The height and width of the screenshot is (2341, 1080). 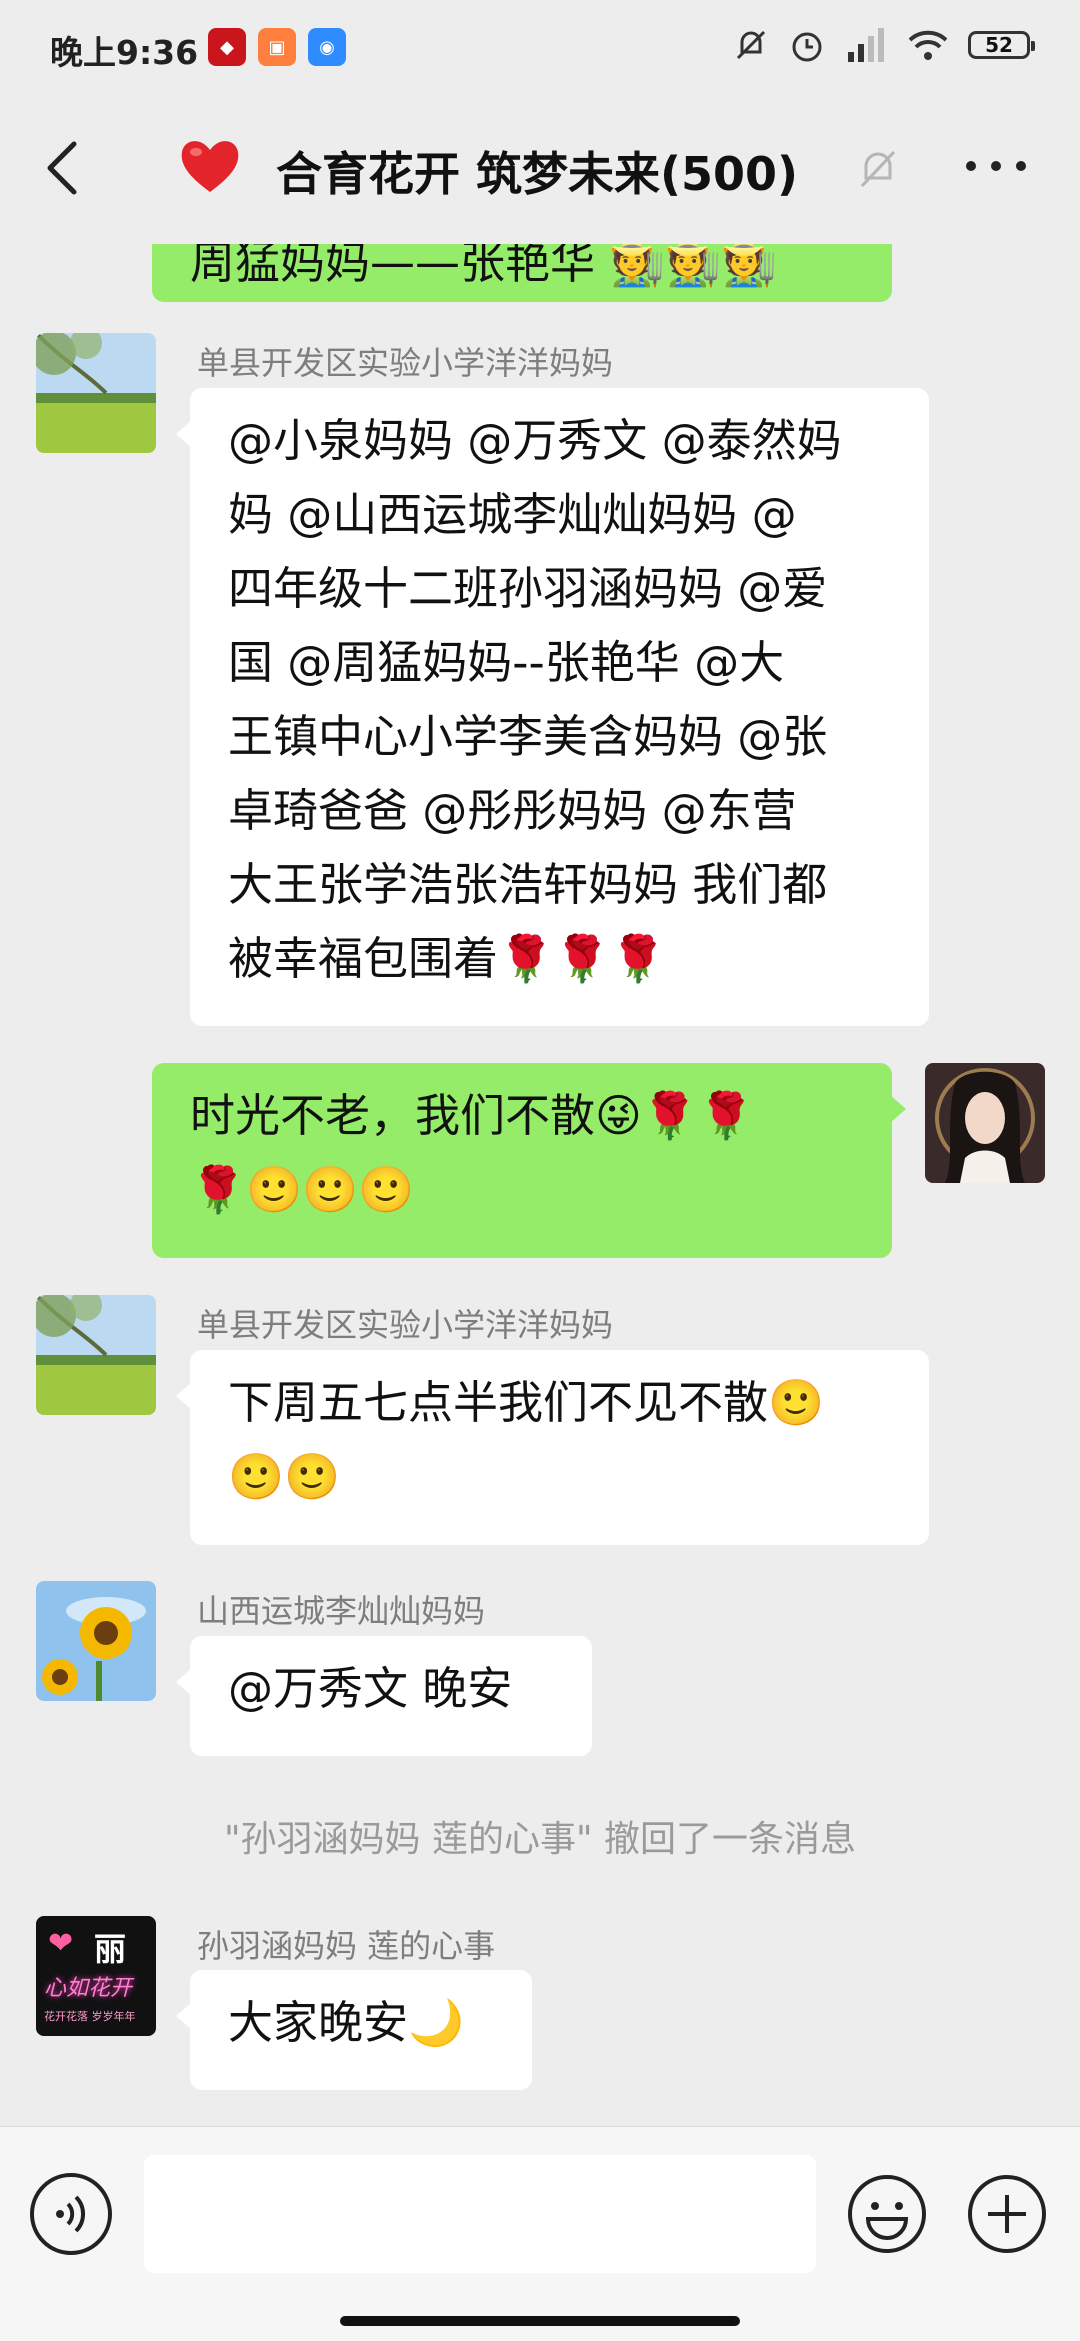 What do you see at coordinates (210, 166) in the screenshot?
I see `heart-icon` at bounding box center [210, 166].